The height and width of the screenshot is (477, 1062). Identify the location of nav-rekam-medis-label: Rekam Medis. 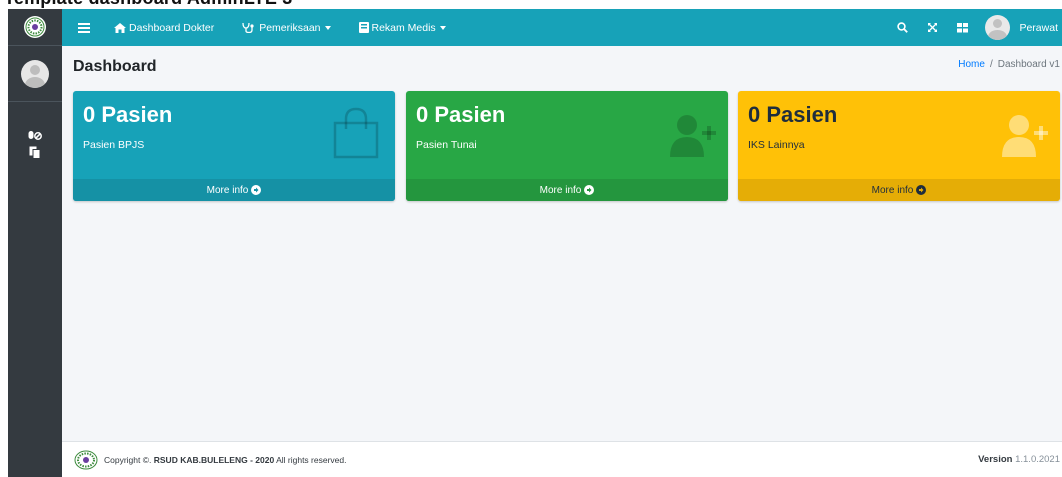
(403, 27).